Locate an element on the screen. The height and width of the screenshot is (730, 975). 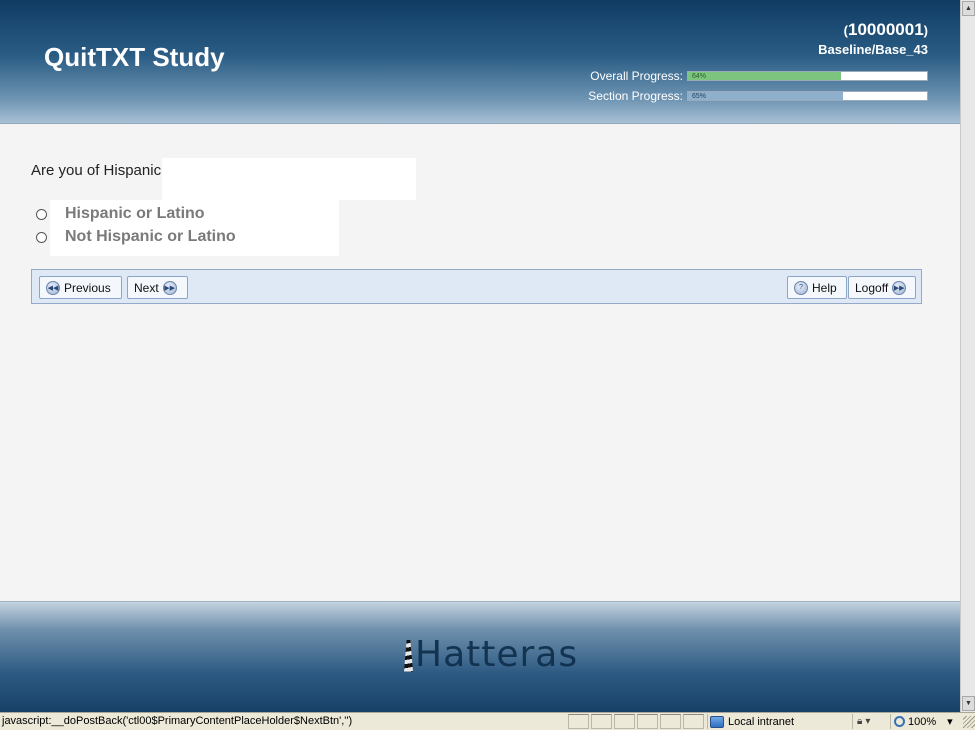
vertical-scrollbar: ▲ ▼ is located at coordinates (967, 356).